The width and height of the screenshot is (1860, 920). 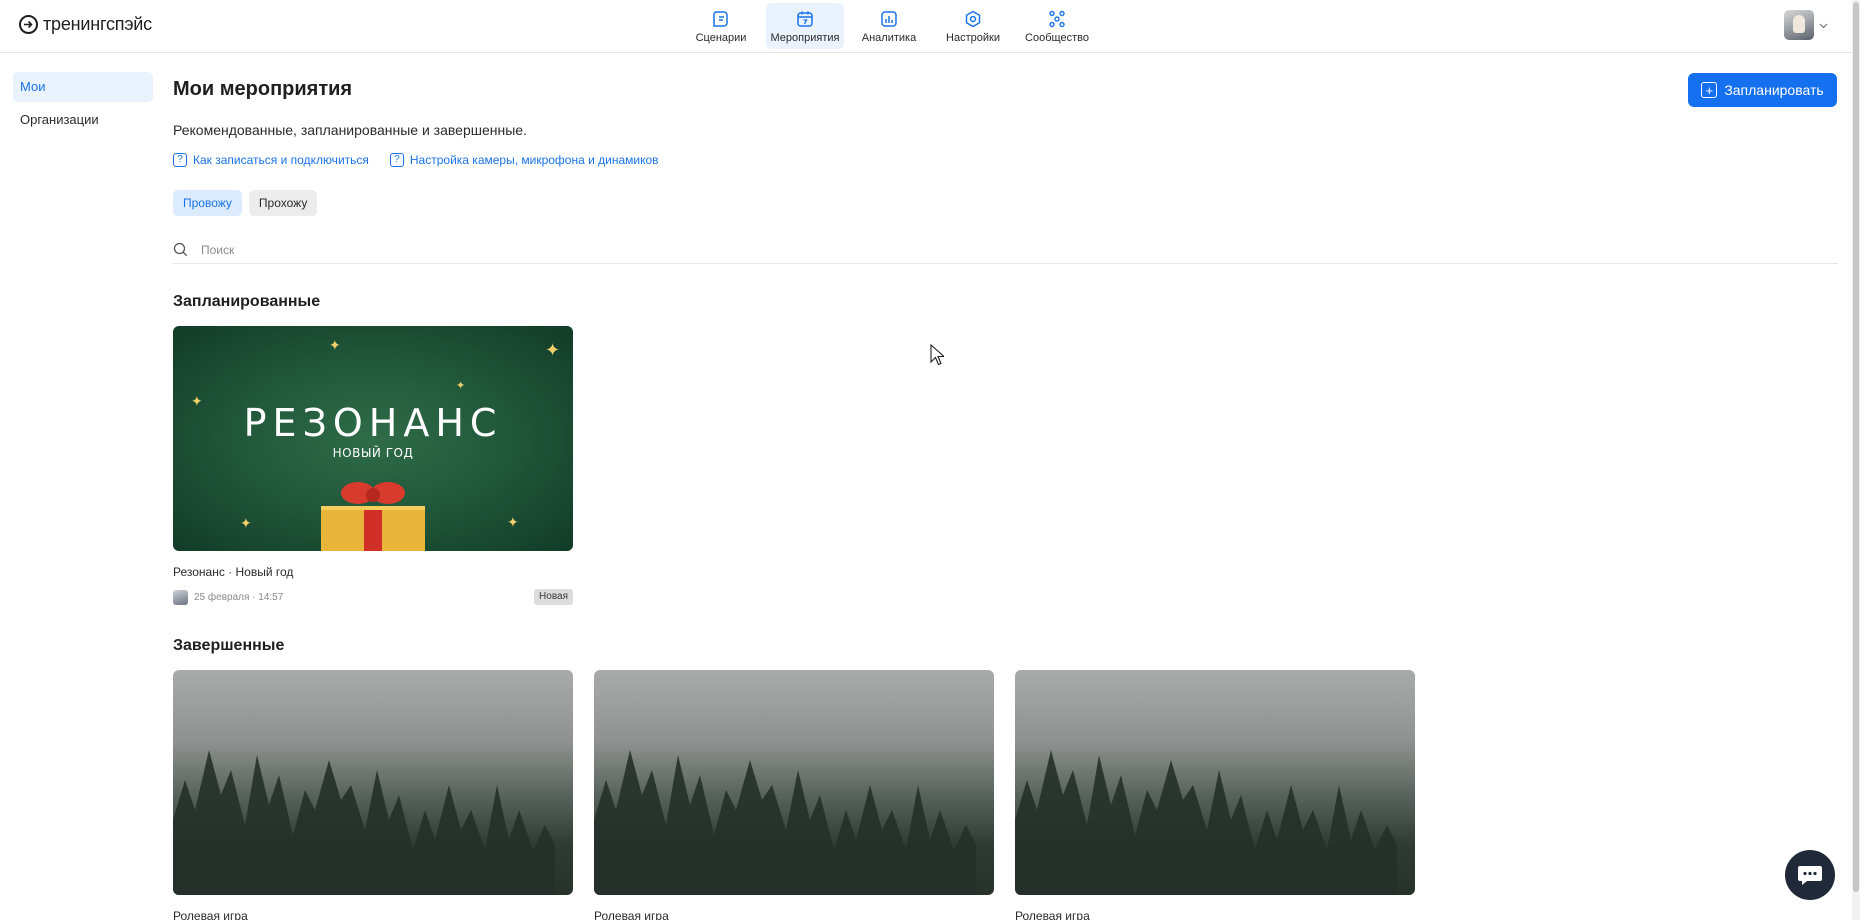 What do you see at coordinates (973, 18) in the screenshot?
I see `settings-icon` at bounding box center [973, 18].